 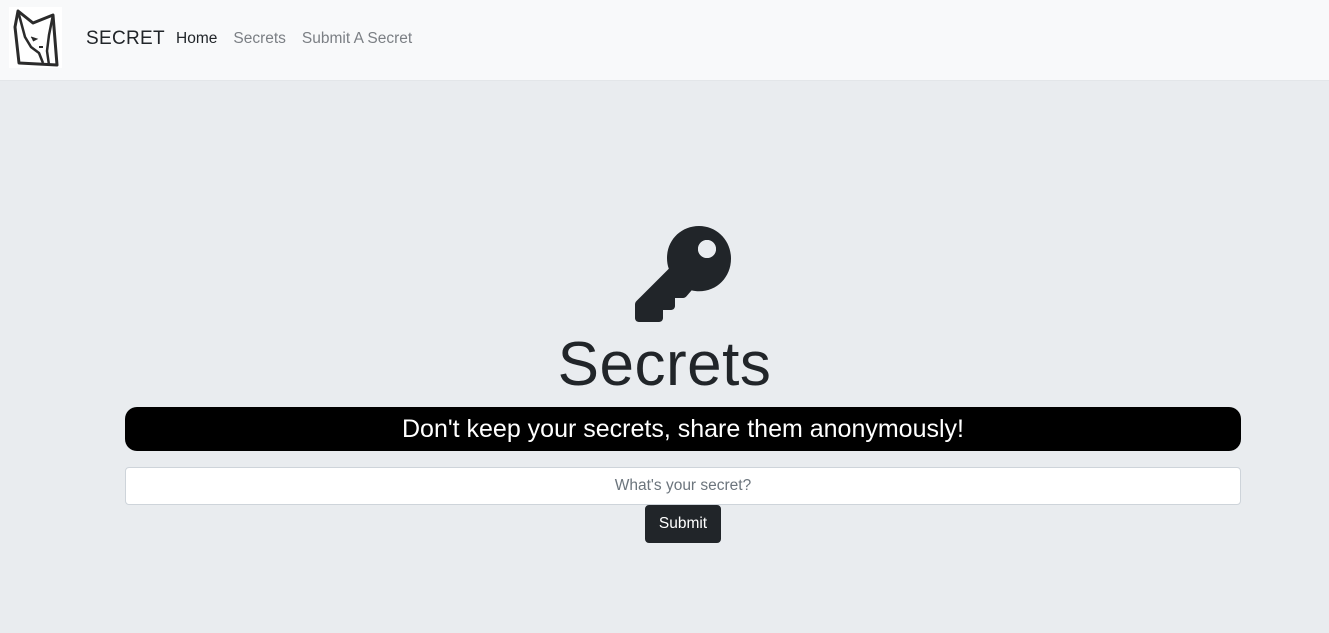 What do you see at coordinates (683, 524) in the screenshot?
I see `submit-button: Submit` at bounding box center [683, 524].